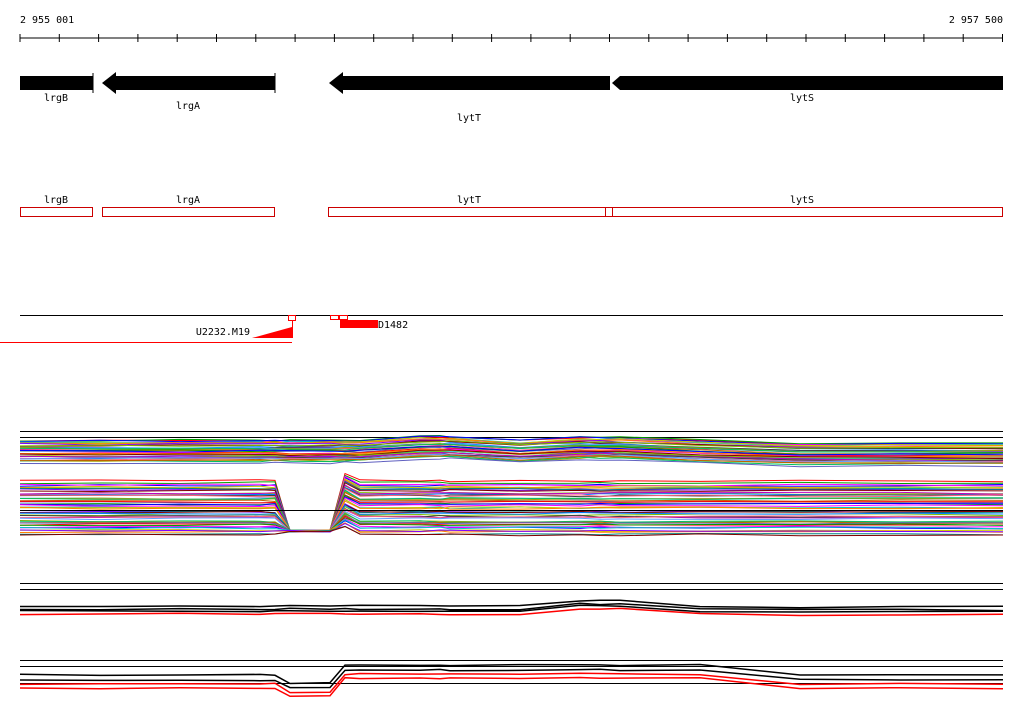 The width and height of the screenshot is (1024, 714). I want to click on coordinate-ruler: 2 955 001 2 957 500, so click(511, 28).